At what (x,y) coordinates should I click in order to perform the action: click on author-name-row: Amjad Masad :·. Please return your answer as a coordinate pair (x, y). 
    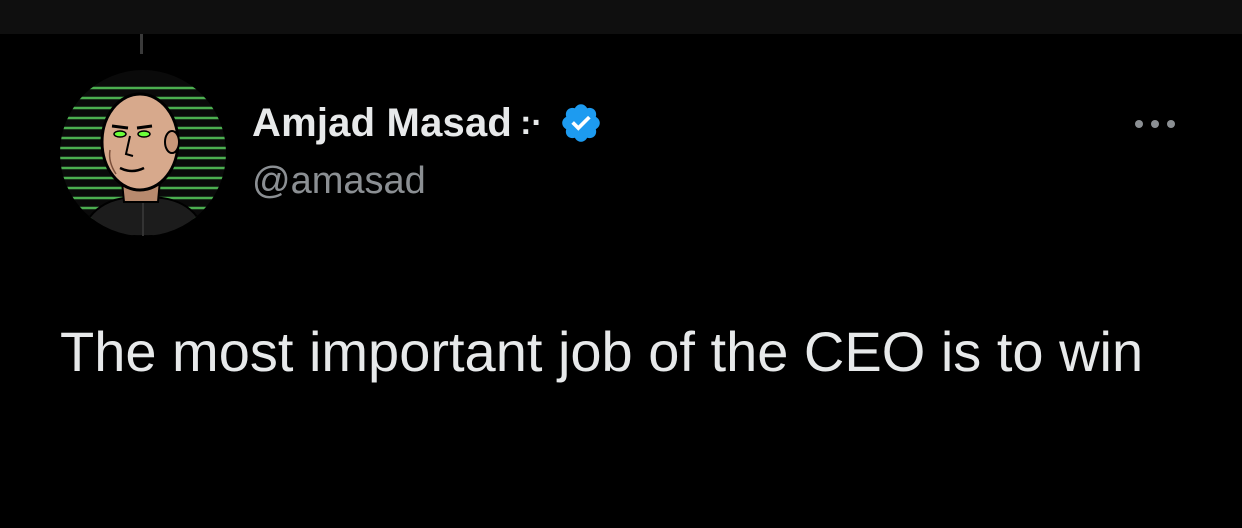
    Looking at the image, I should click on (427, 123).